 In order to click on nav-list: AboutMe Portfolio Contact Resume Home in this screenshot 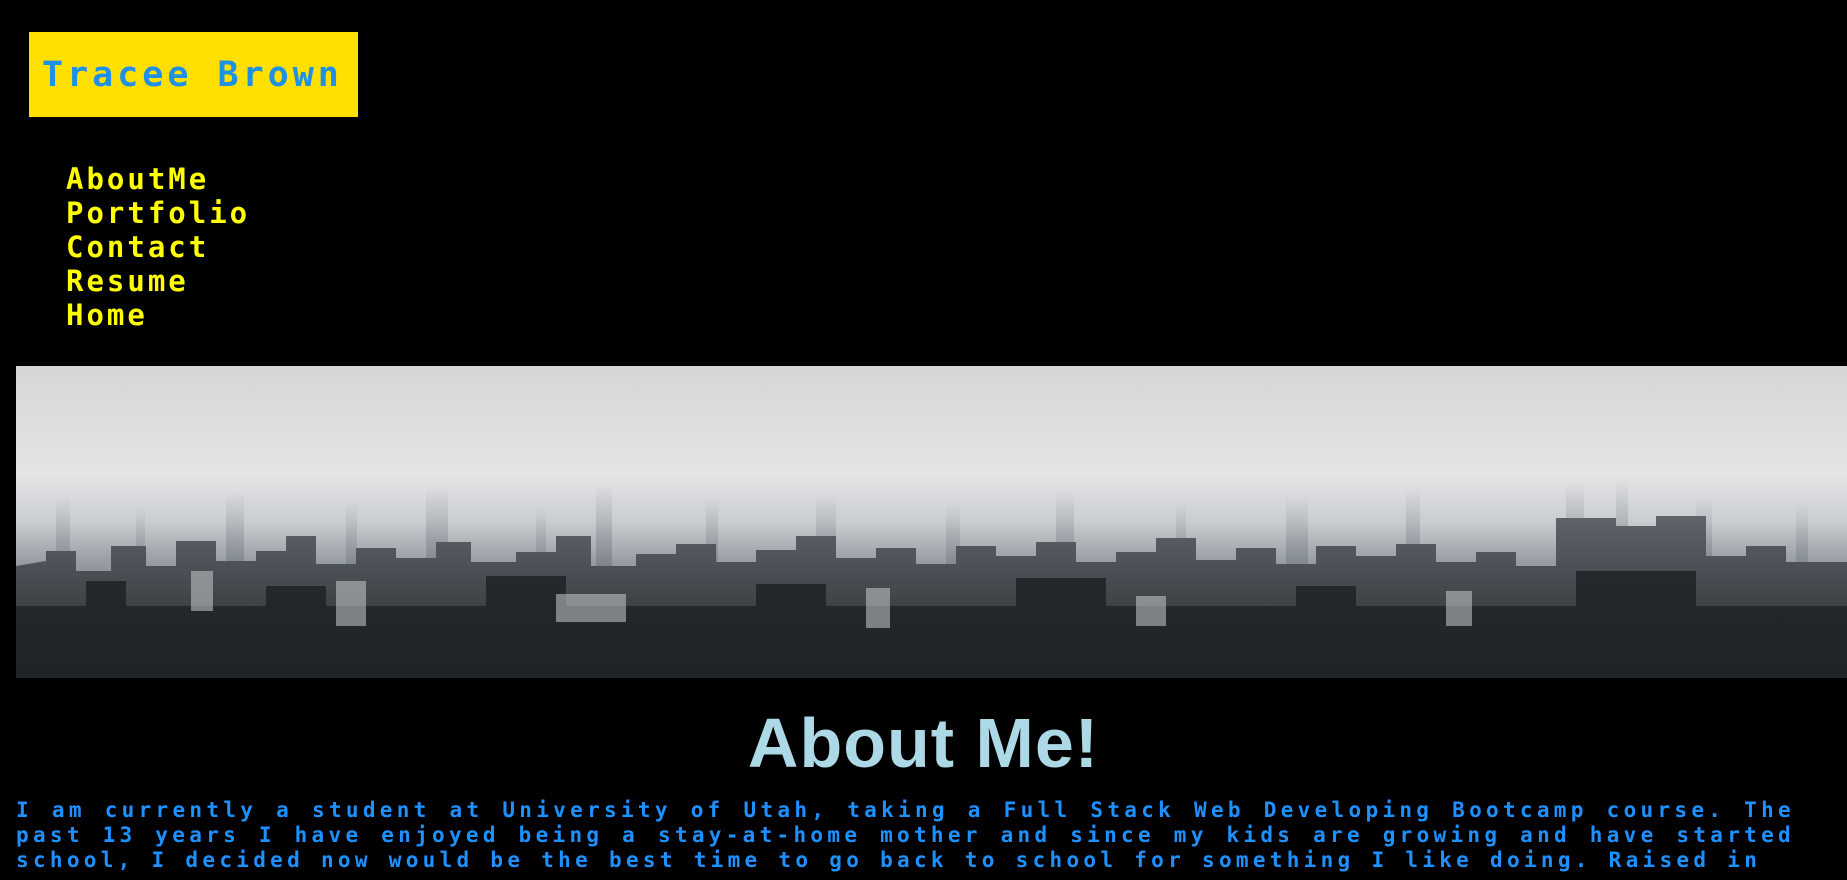, I will do `click(158, 247)`.